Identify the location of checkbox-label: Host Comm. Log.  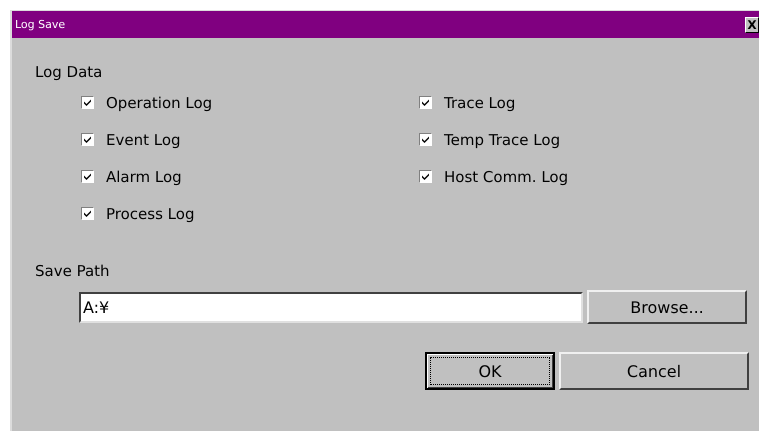
(506, 177).